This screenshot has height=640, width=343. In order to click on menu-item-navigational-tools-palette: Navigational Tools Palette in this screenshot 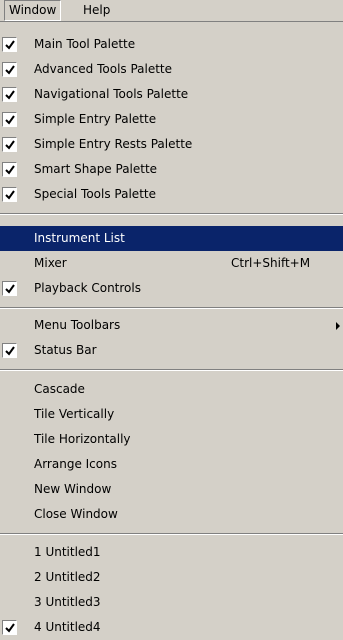, I will do `click(171, 94)`.